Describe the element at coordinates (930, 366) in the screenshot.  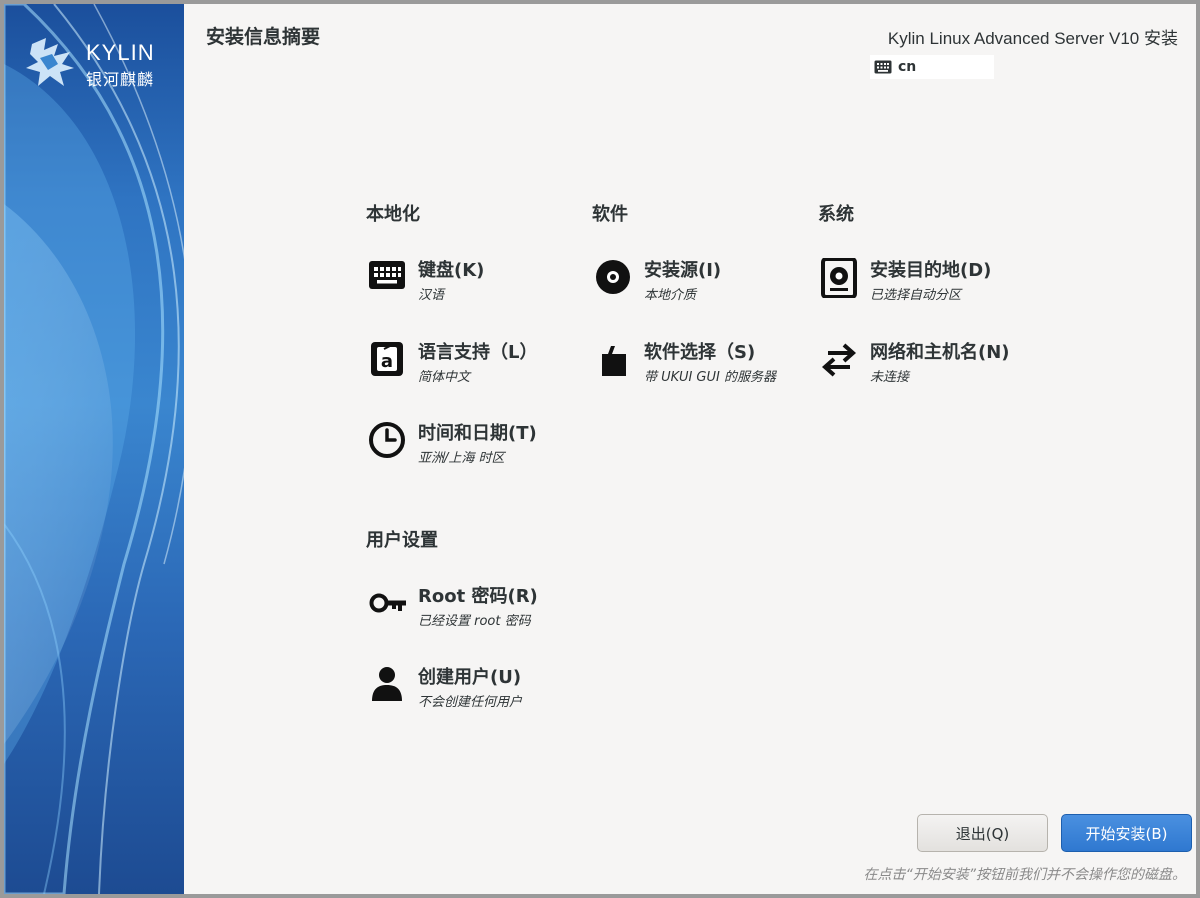
I see `spoke-network-hostname: 网络和主机名(N) 未连接` at that location.